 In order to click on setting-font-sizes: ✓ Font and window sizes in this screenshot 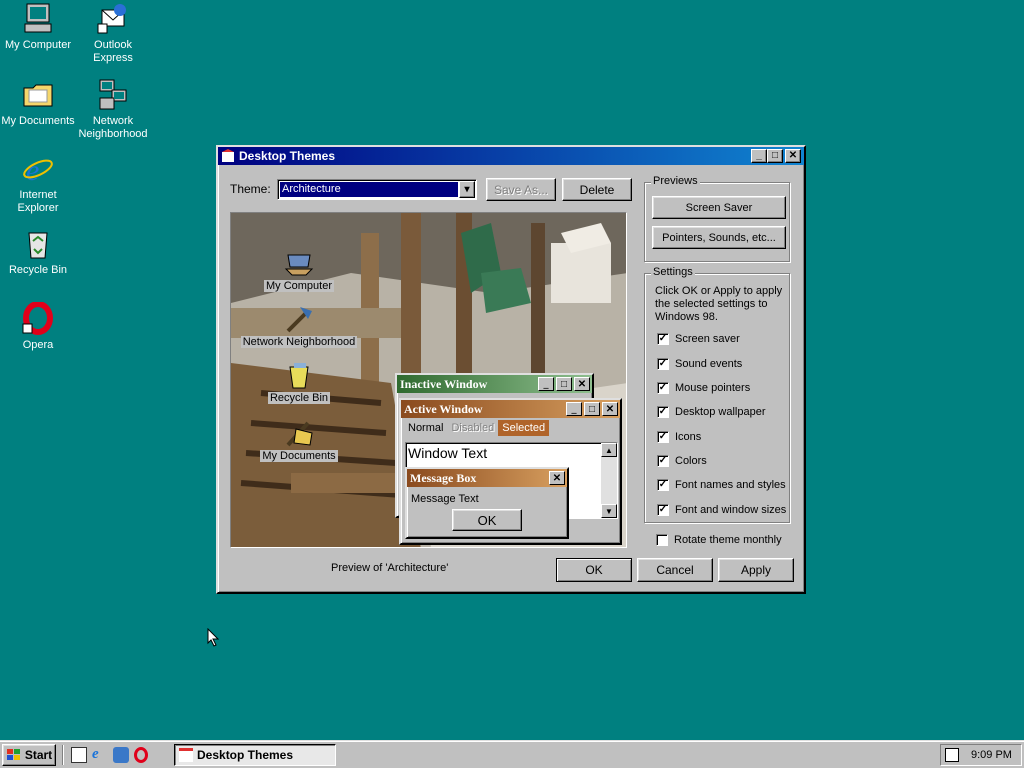, I will do `click(721, 510)`.